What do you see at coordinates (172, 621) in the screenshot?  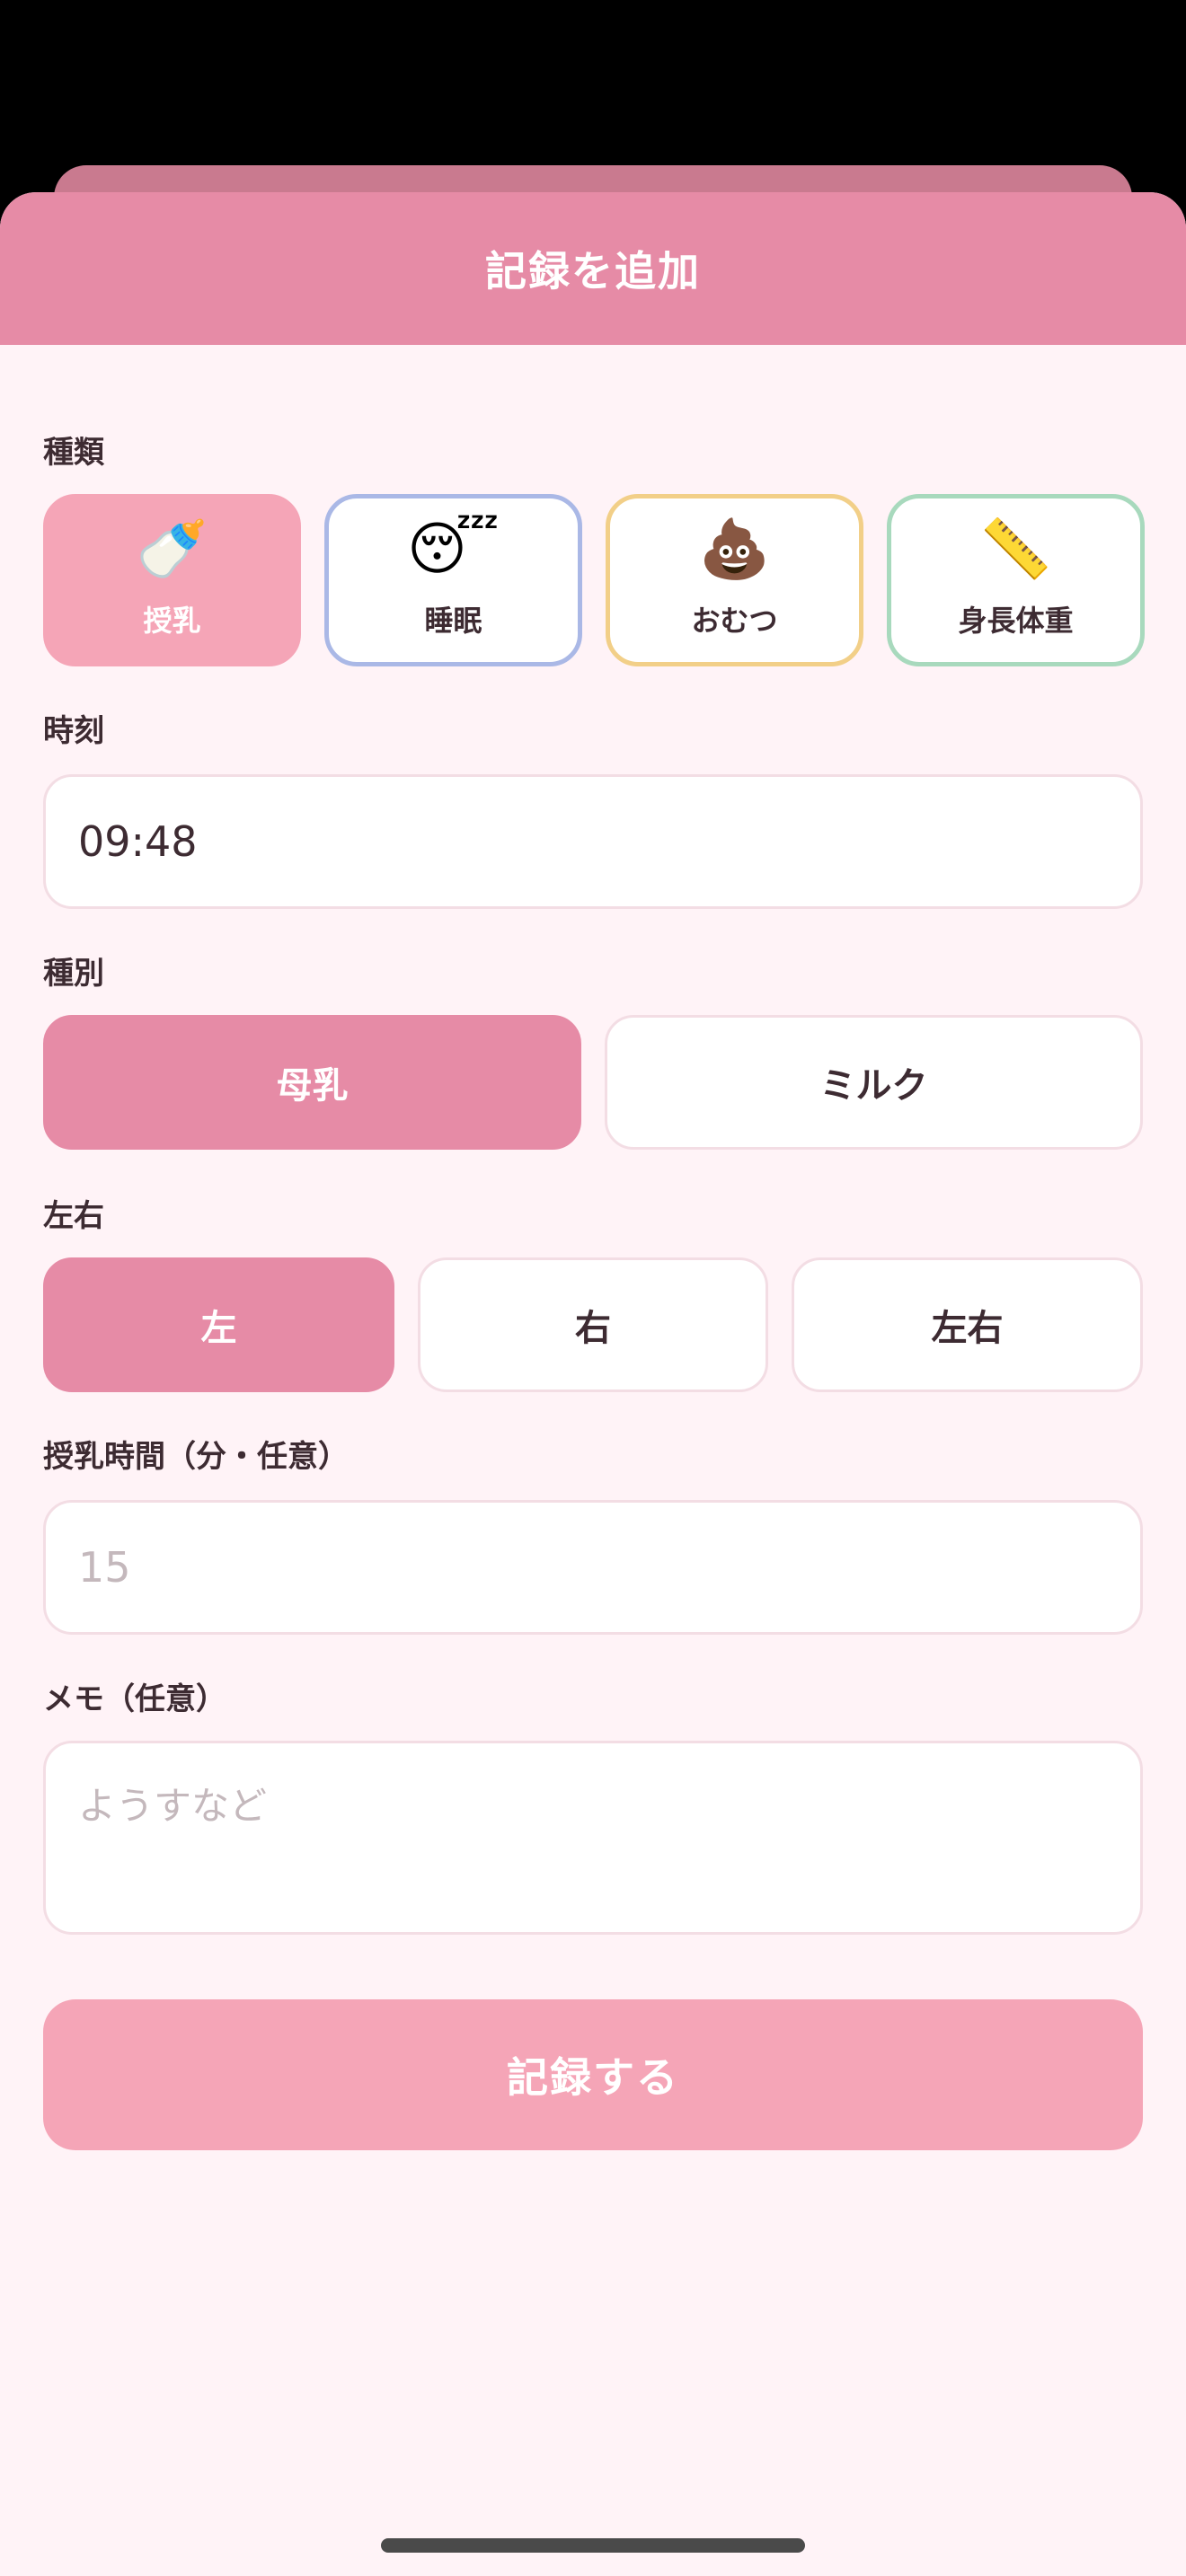 I see `category-feeding-label: 授乳` at bounding box center [172, 621].